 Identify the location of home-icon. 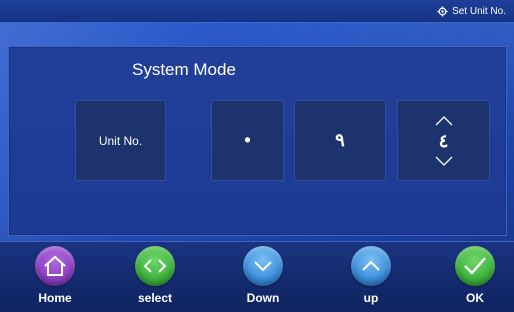
(55, 265).